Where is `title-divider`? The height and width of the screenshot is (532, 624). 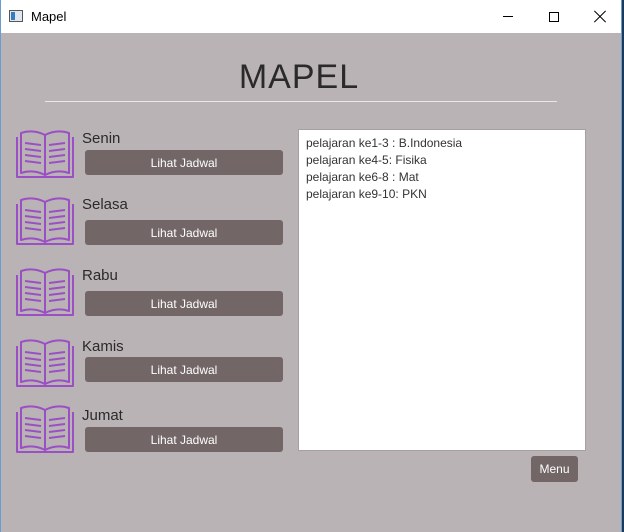 title-divider is located at coordinates (301, 101).